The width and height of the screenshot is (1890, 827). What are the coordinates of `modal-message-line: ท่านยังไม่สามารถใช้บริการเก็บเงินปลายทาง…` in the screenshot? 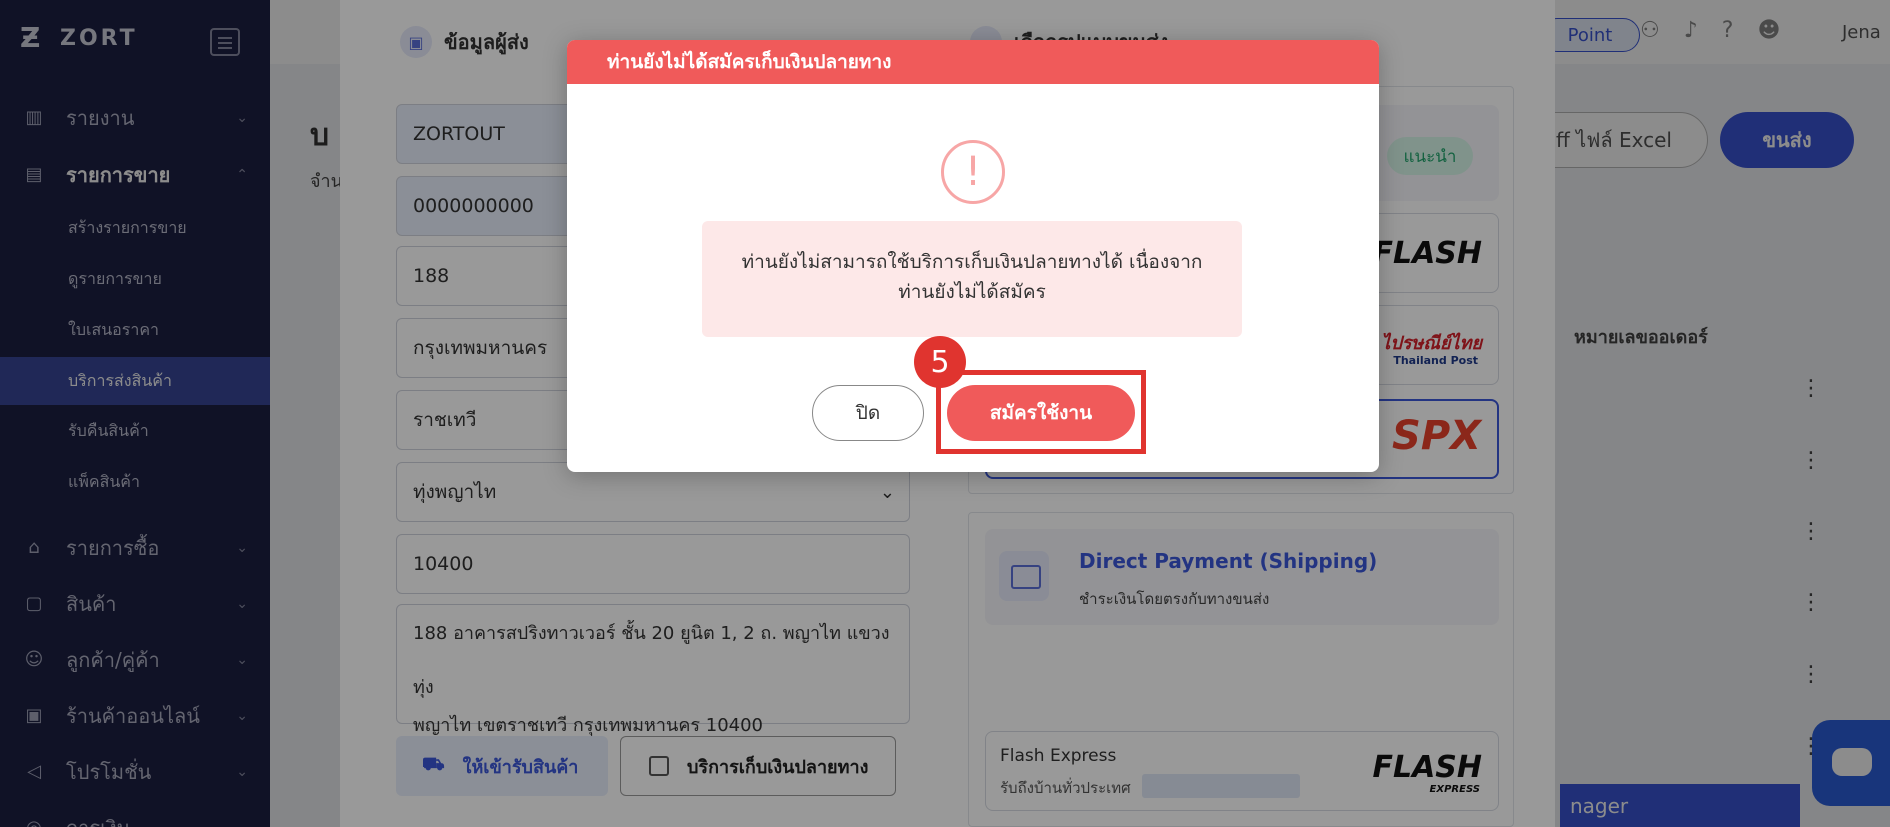 It's located at (972, 262).